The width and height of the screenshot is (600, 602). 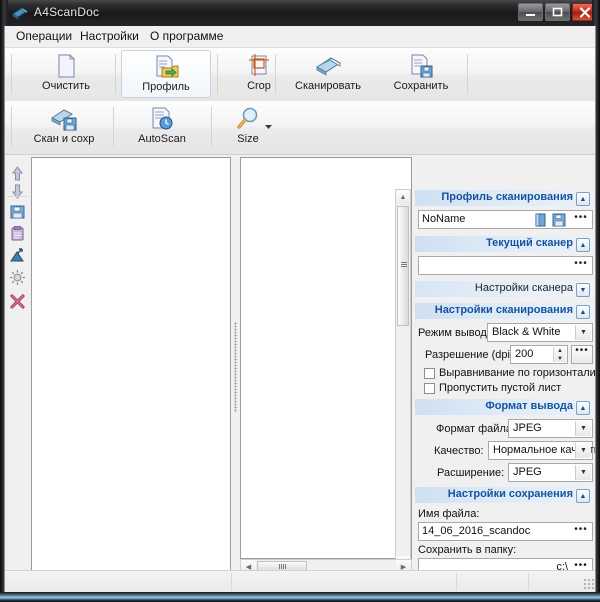 What do you see at coordinates (429, 373) in the screenshot?
I see `align-horizontal-checkbox` at bounding box center [429, 373].